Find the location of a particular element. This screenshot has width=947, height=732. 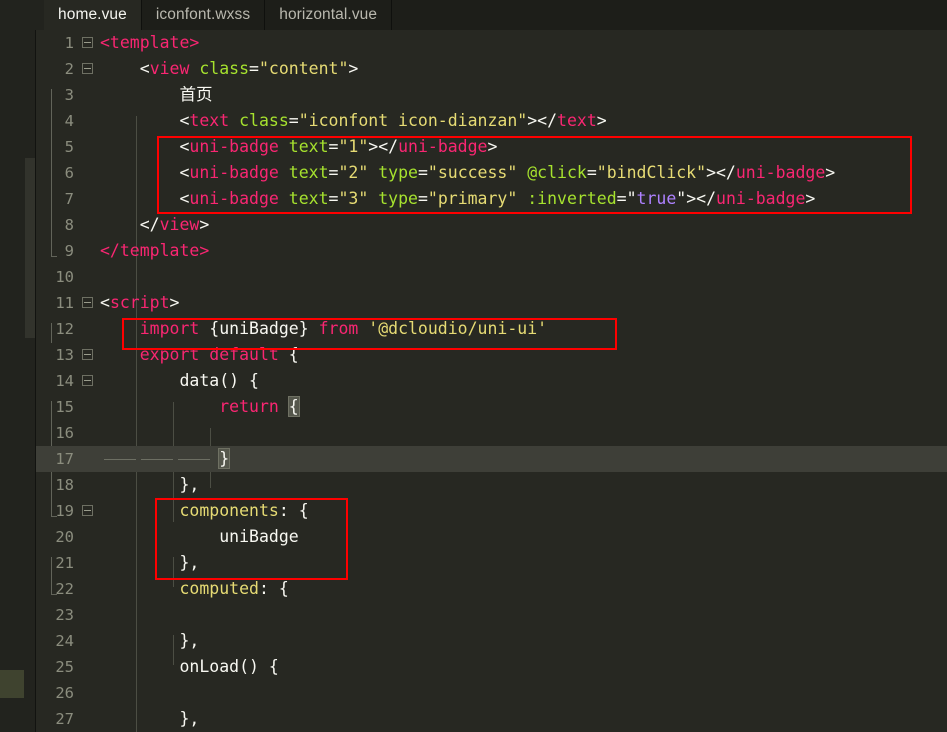

code-text: <script> is located at coordinates (140, 302).